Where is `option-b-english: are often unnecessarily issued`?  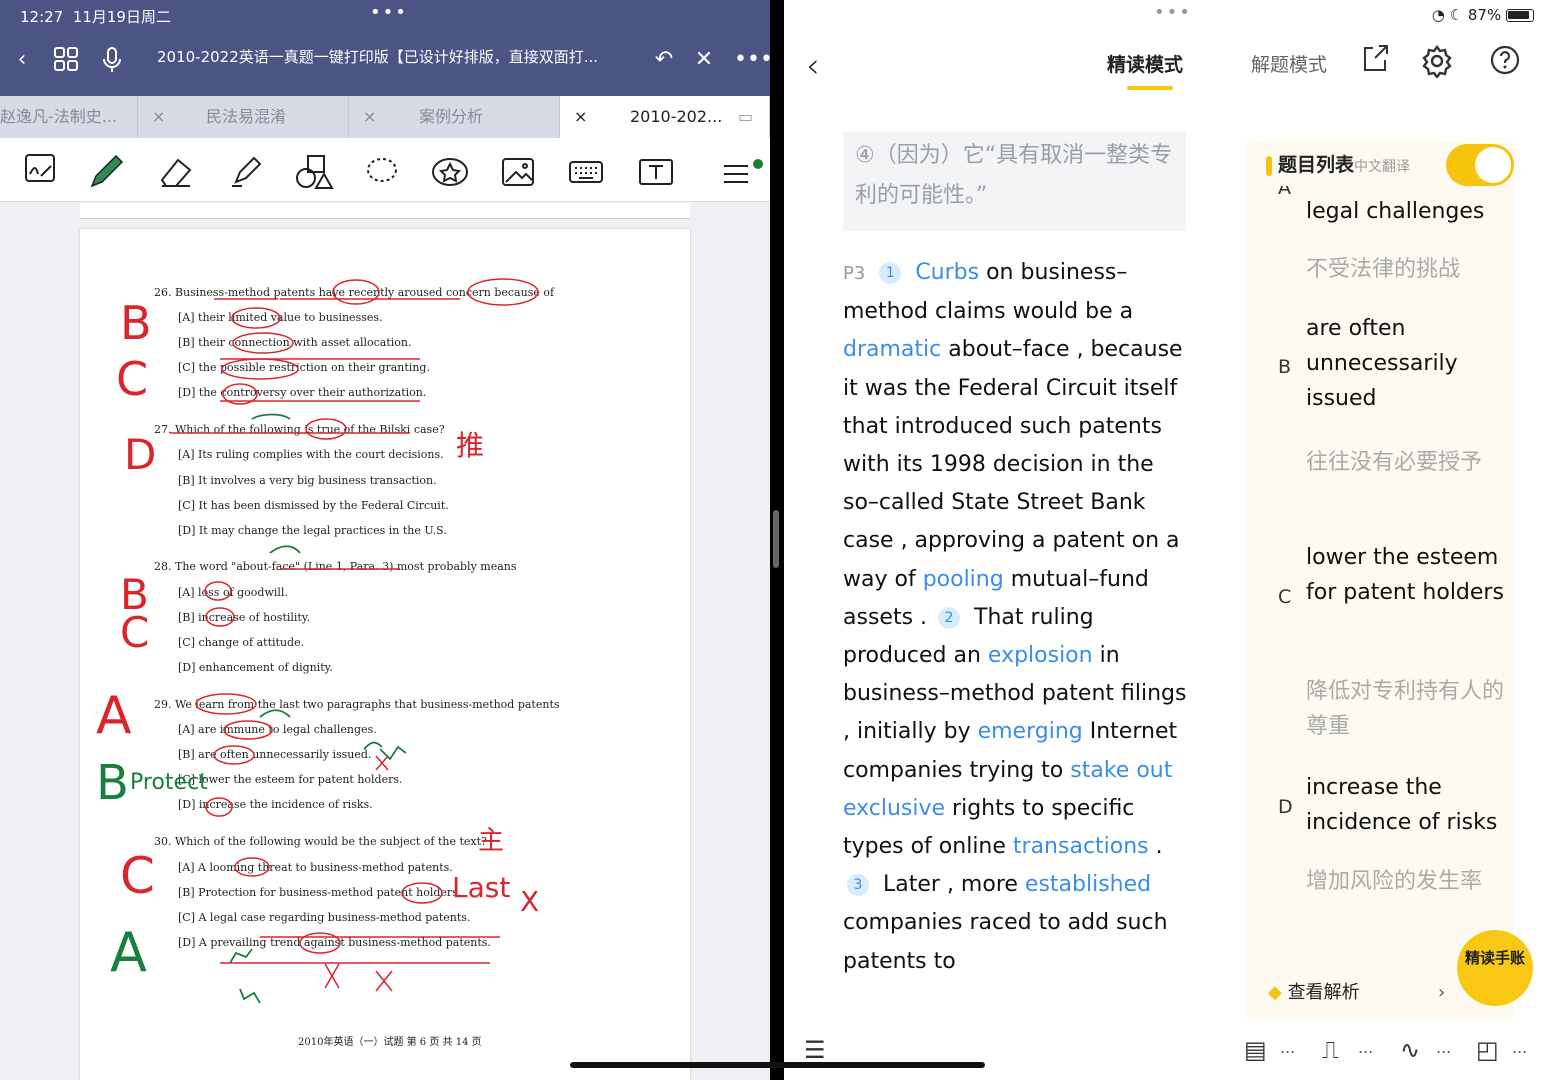
option-b-english: are often unnecessarily issued is located at coordinates (1406, 363).